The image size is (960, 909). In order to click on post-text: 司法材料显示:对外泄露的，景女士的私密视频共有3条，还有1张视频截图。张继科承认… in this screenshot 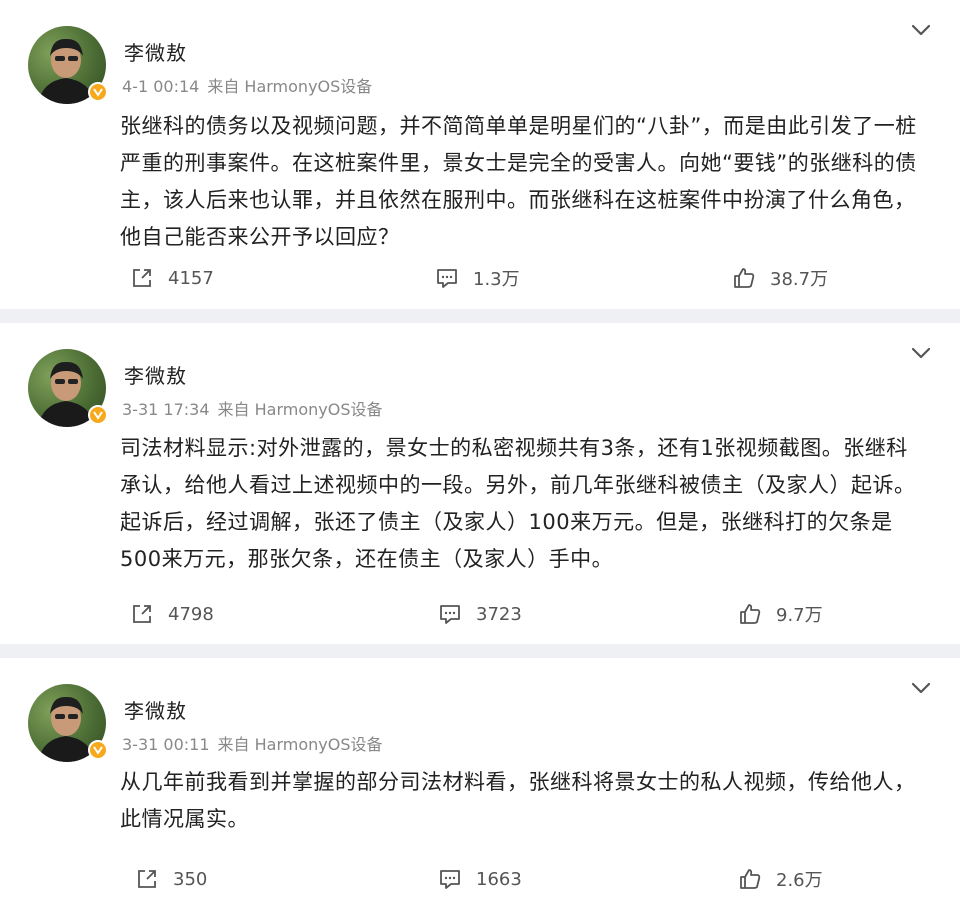, I will do `click(518, 503)`.